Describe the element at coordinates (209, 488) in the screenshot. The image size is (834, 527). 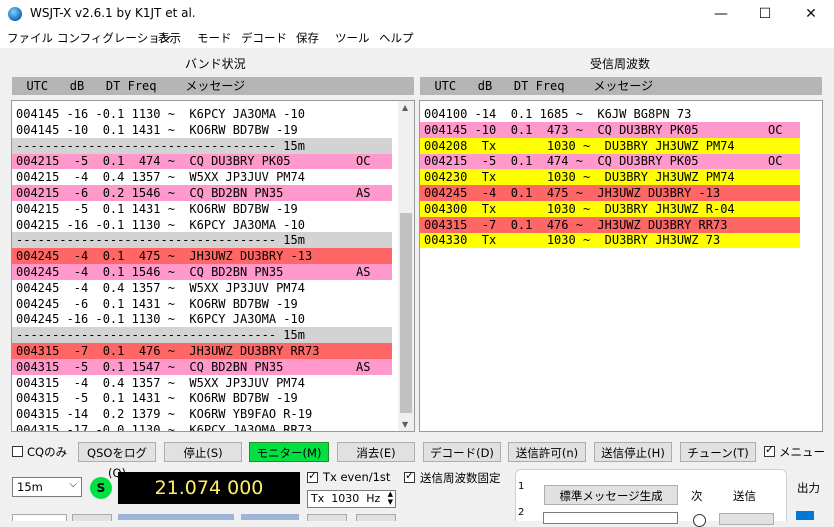
I see `dial-frequency-display: 21.074 000` at that location.